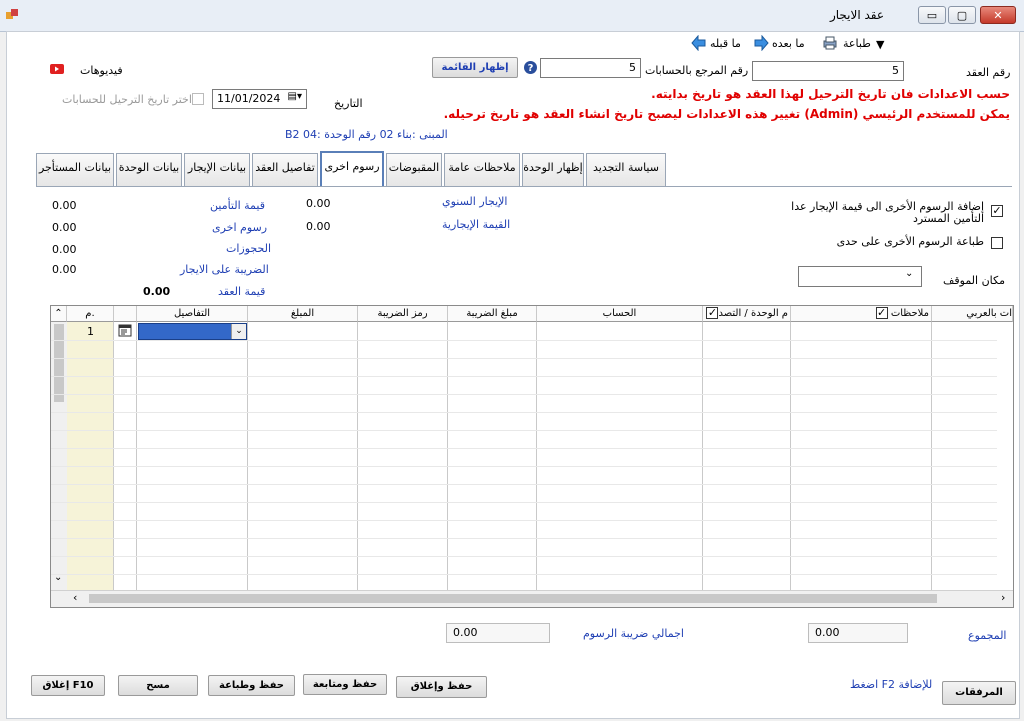  Describe the element at coordinates (441, 687) in the screenshot. I see `save-close-button: حفظ وإغلاق` at that location.